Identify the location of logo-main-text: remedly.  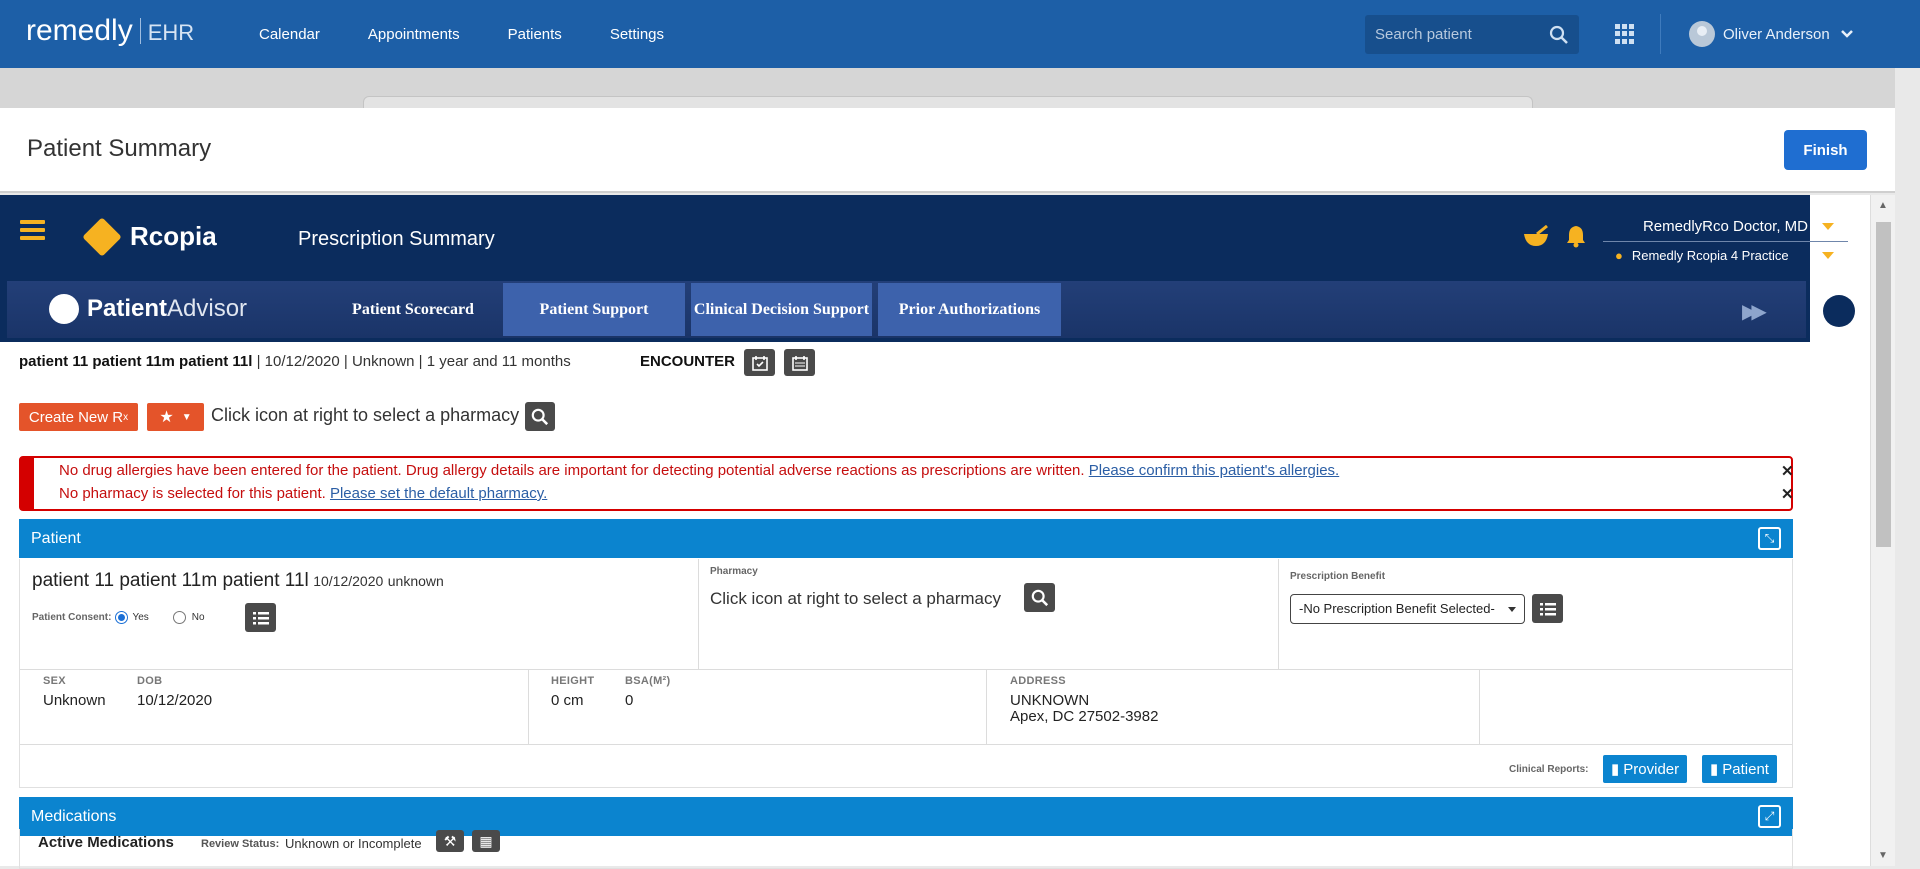
(79, 30).